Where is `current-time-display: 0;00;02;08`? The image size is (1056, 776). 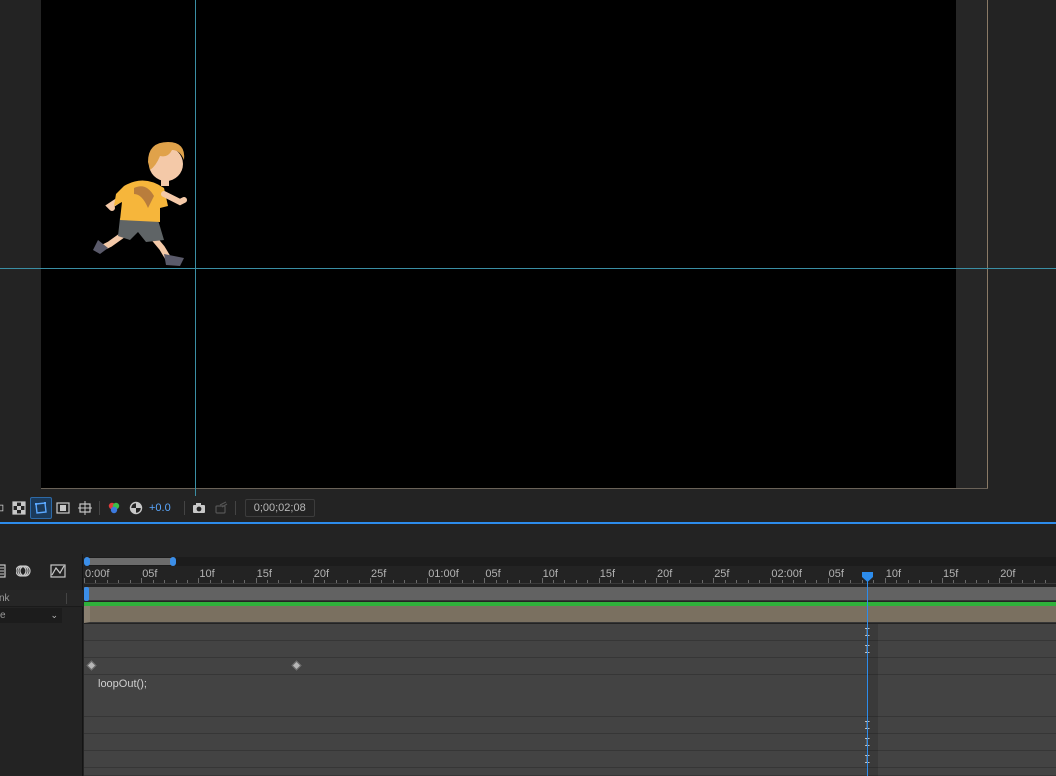
current-time-display: 0;00;02;08 is located at coordinates (279, 508).